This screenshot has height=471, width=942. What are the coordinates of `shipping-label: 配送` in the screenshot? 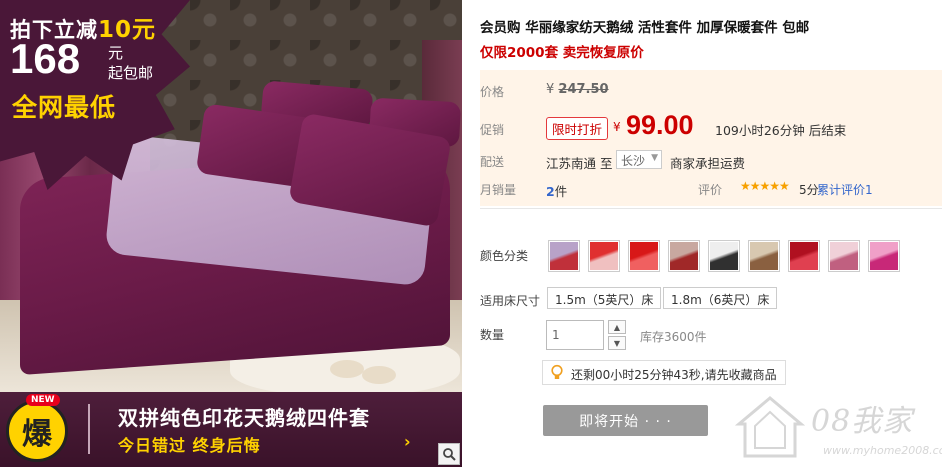 It's located at (492, 162).